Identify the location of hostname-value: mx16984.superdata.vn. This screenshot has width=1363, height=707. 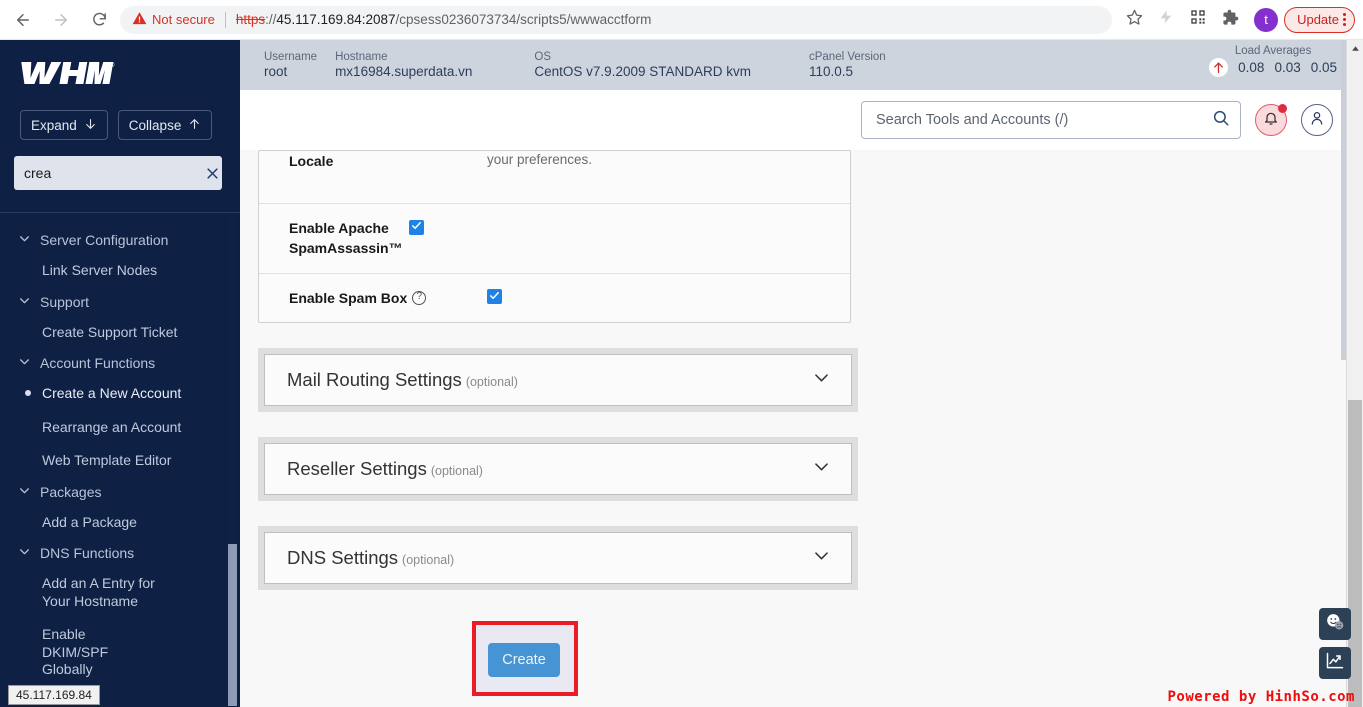
(404, 71).